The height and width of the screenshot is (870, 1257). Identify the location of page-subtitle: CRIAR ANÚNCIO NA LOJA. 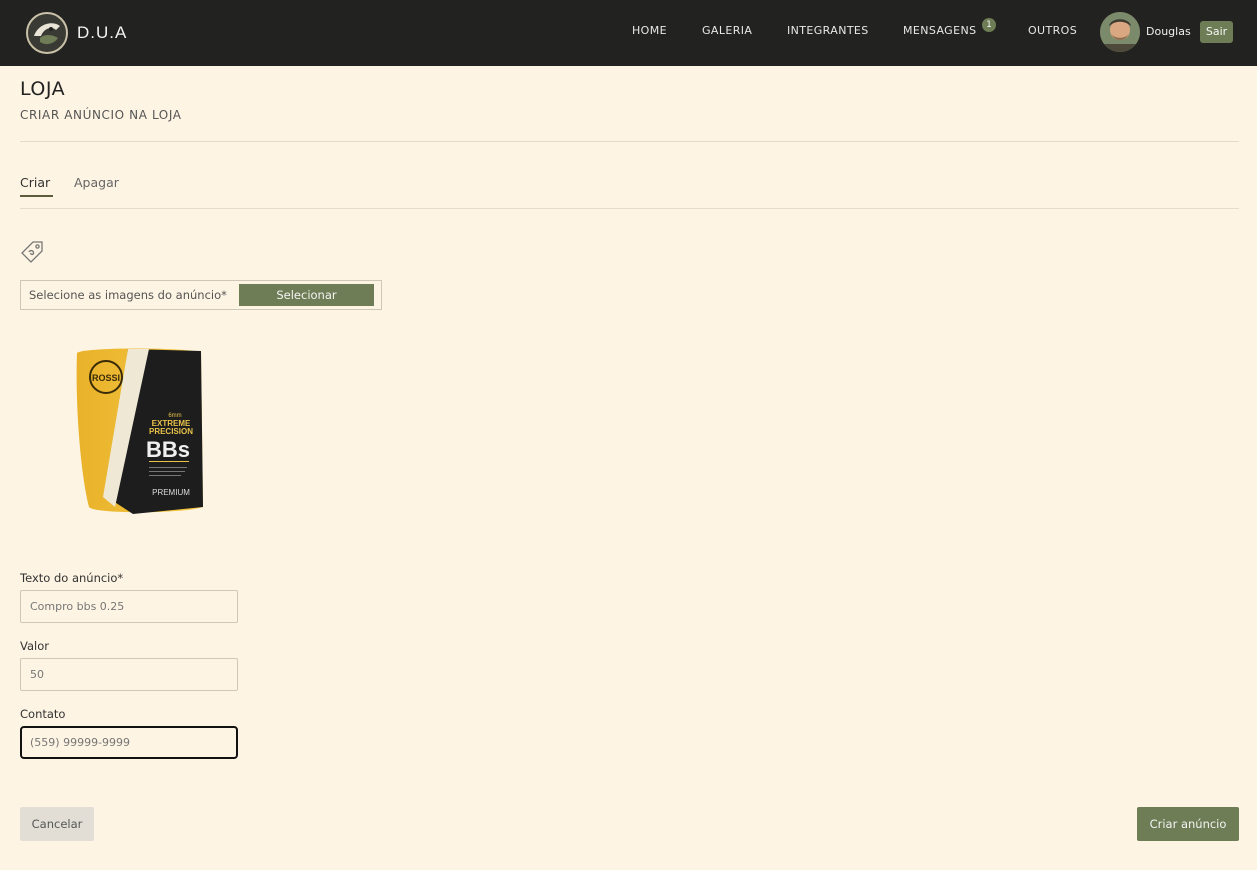
(101, 115).